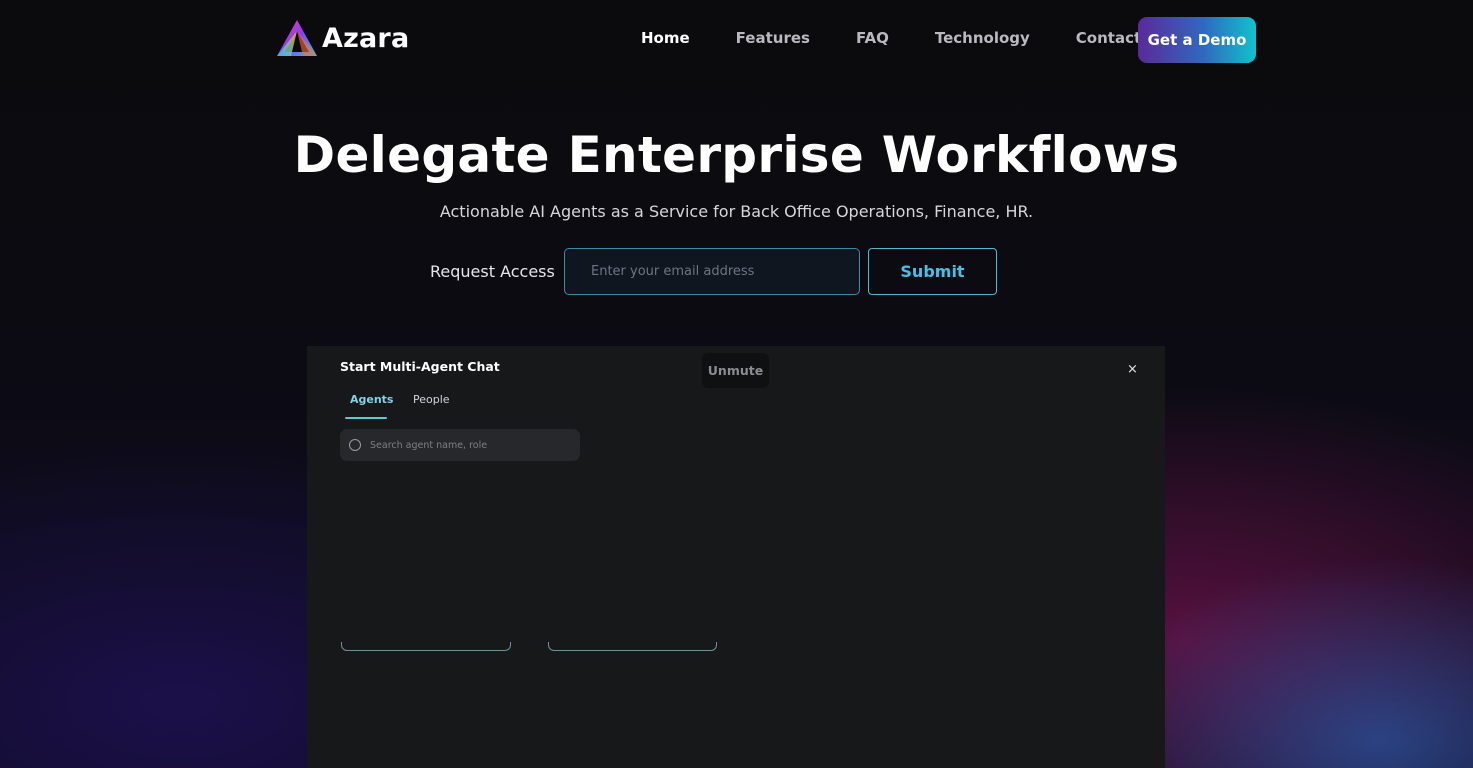 The width and height of the screenshot is (1473, 768). Describe the element at coordinates (932, 271) in the screenshot. I see `submit-button: Submit` at that location.